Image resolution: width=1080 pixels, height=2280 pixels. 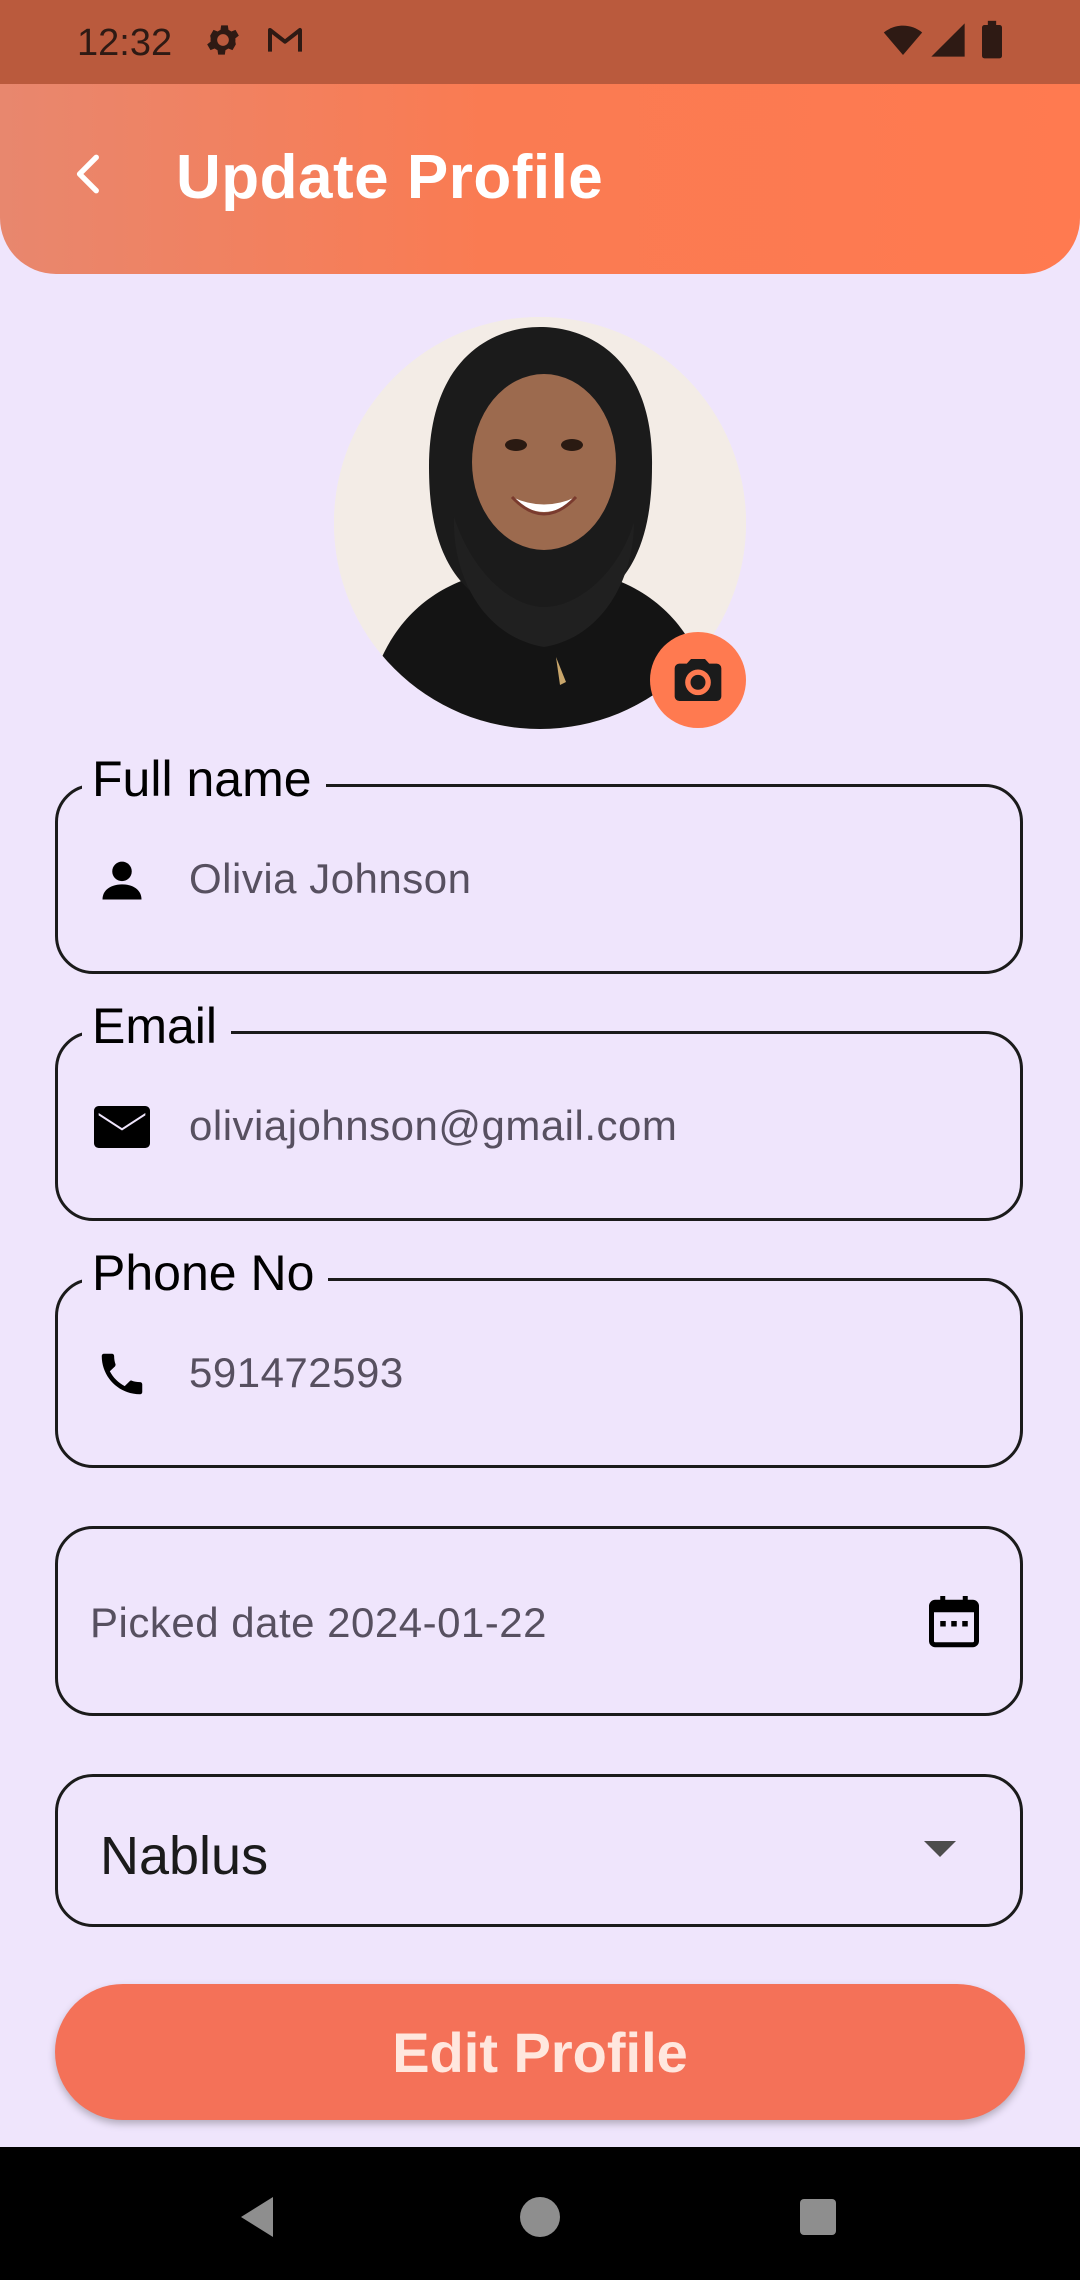 What do you see at coordinates (122, 1127) in the screenshot?
I see `mail-icon` at bounding box center [122, 1127].